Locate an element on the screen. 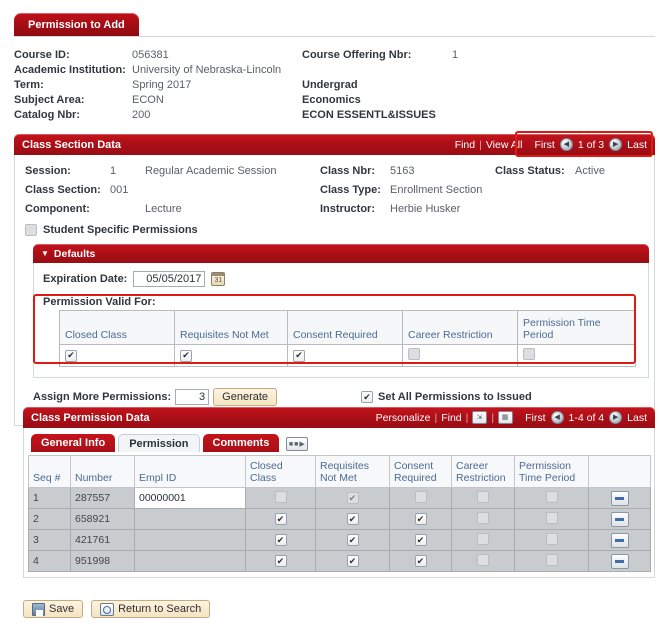 The height and width of the screenshot is (631, 669). default-career-restriction-checkbox is located at coordinates (414, 354).